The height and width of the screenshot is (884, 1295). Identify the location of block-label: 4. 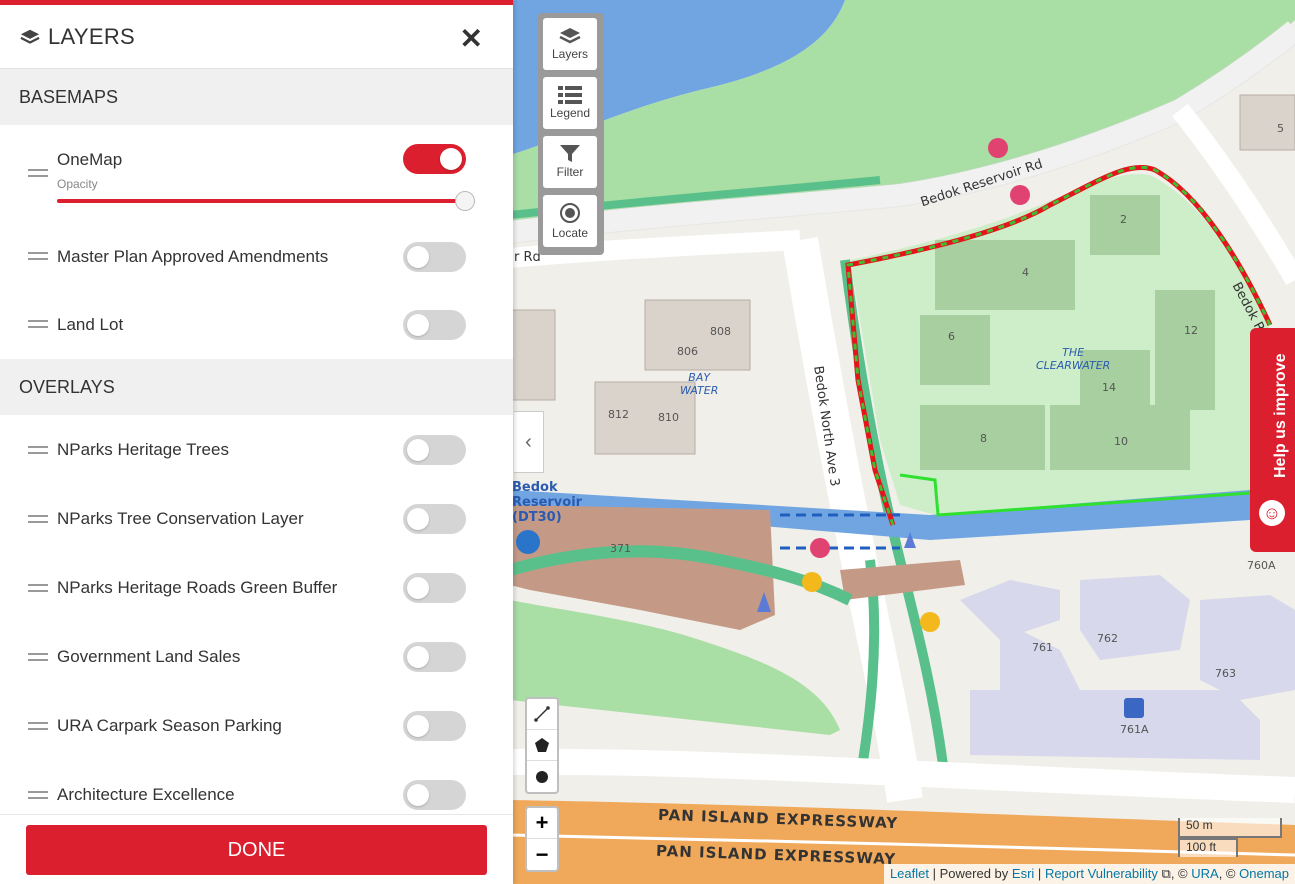
(1025, 272).